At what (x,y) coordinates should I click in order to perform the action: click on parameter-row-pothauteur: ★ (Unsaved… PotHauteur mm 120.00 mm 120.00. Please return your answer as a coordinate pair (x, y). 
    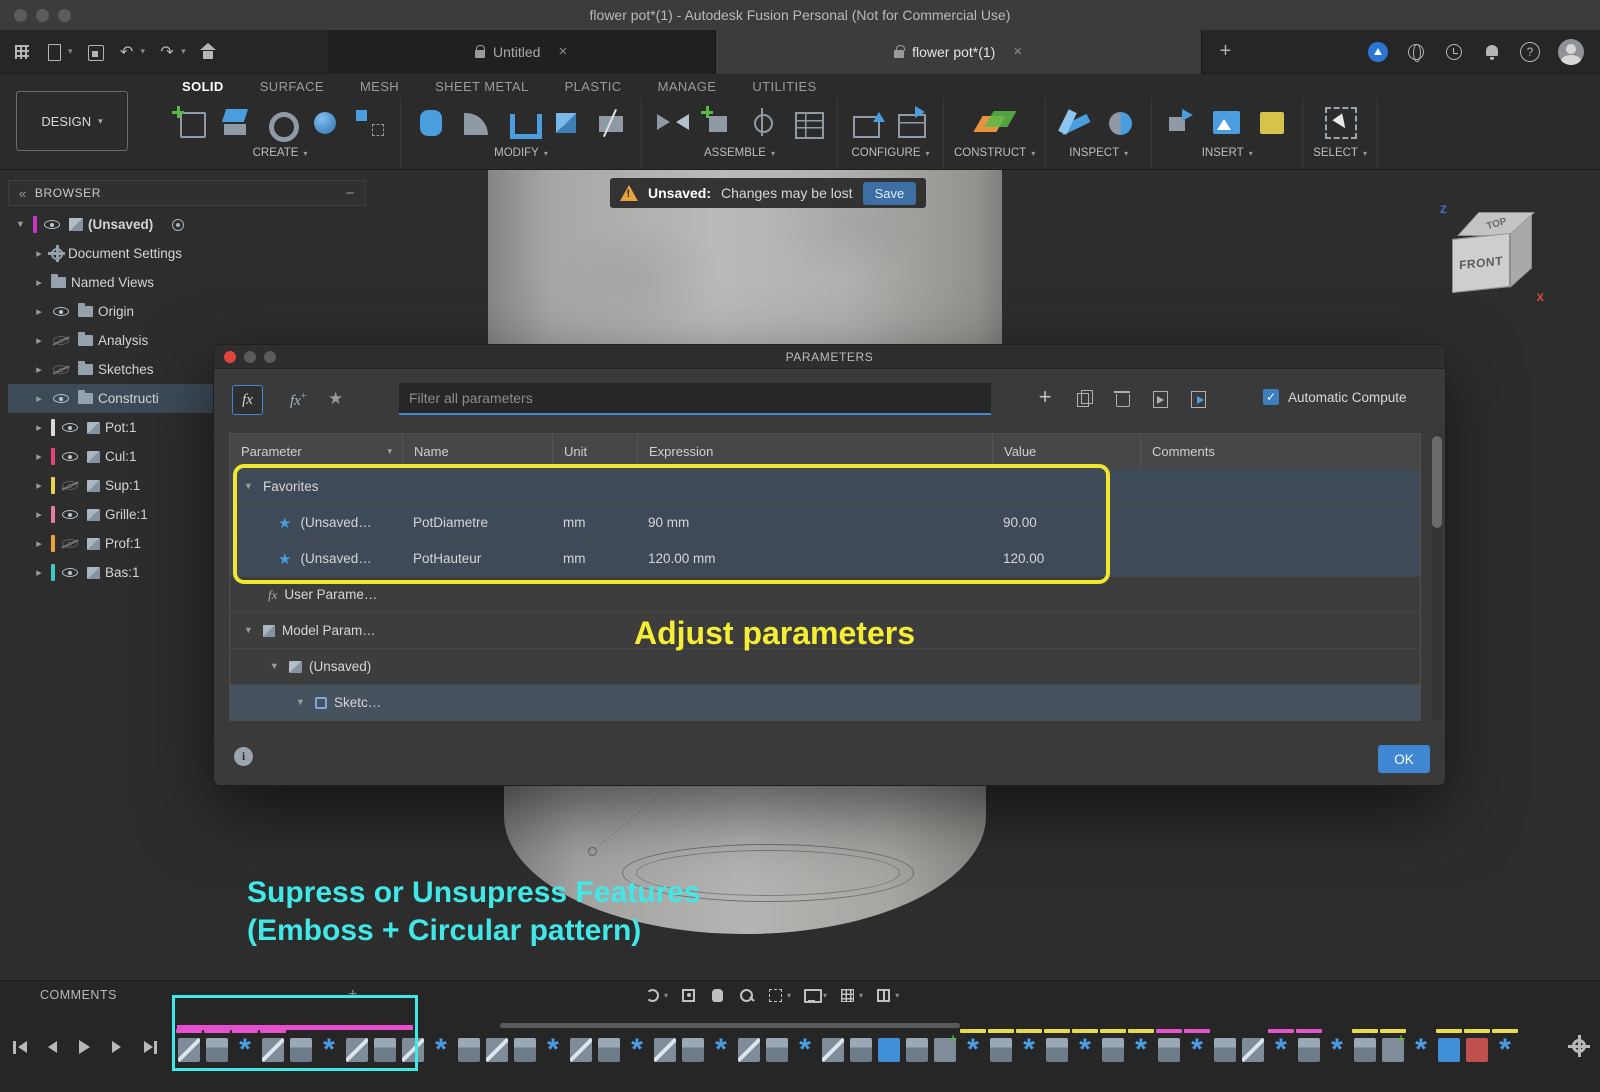
    Looking at the image, I should click on (825, 558).